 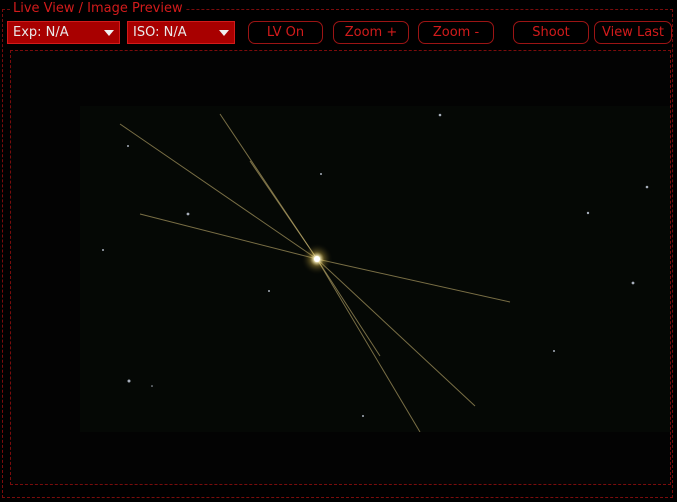 What do you see at coordinates (633, 32) in the screenshot?
I see `view-last-button: View Last` at bounding box center [633, 32].